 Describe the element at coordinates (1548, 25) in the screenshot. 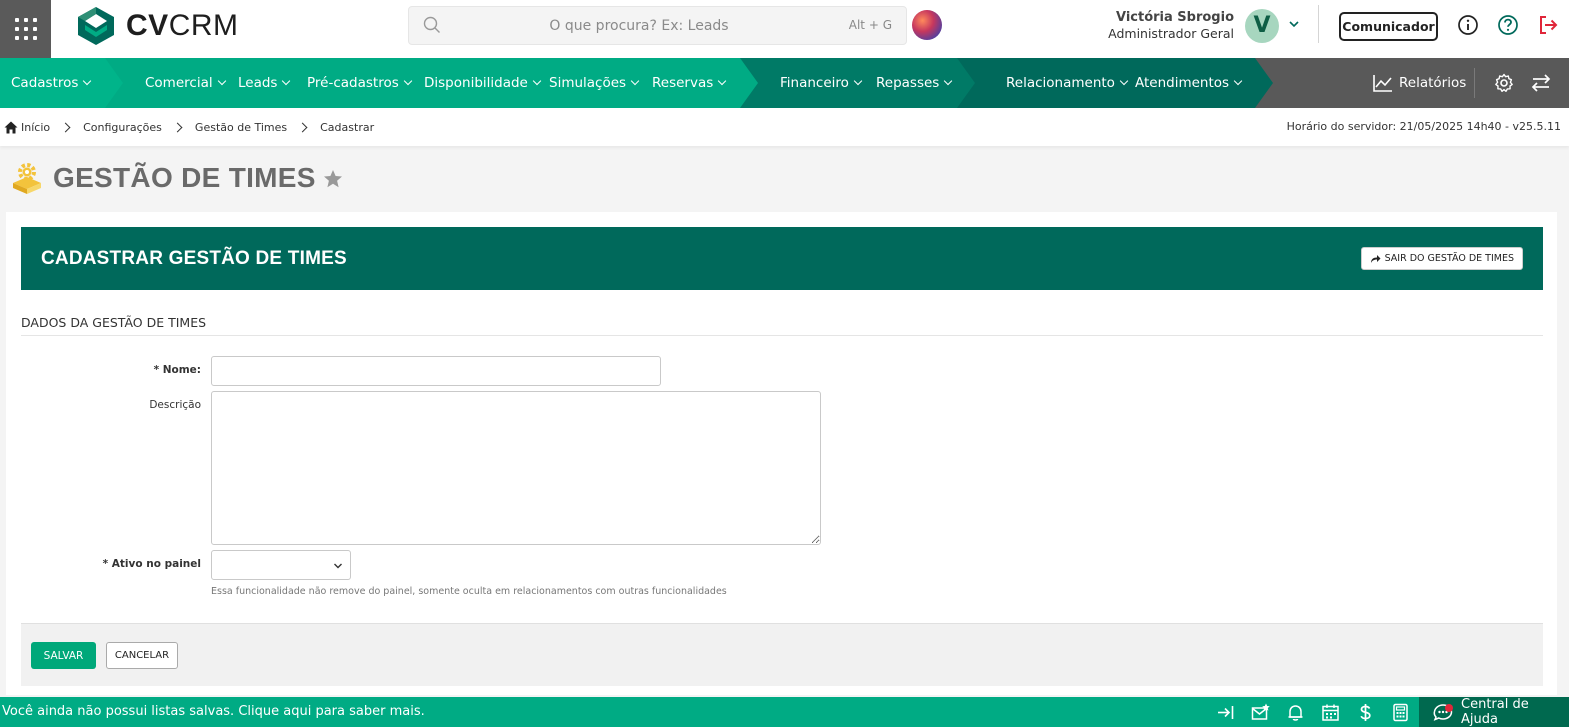

I see `logout-icon` at that location.